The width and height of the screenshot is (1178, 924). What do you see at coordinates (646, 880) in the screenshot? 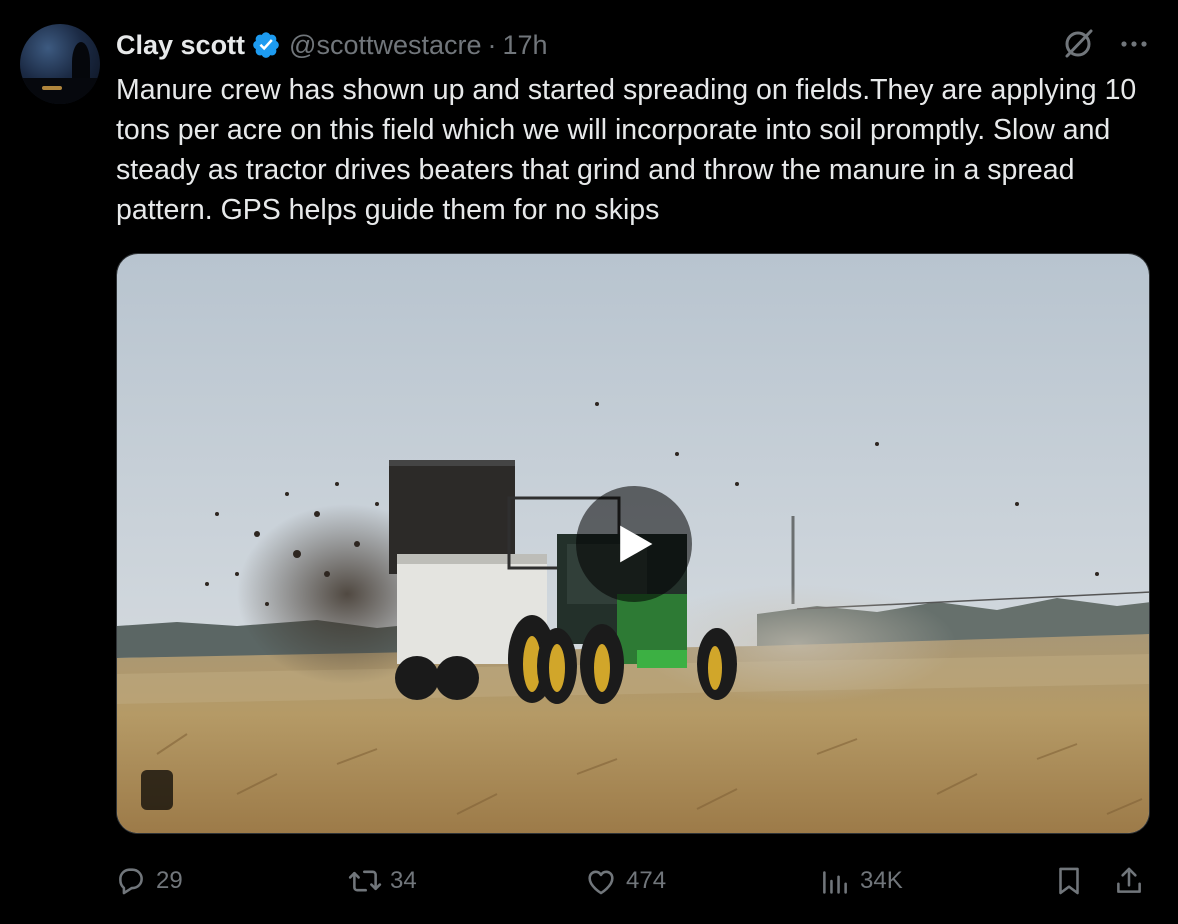
I see `like-count: 474` at bounding box center [646, 880].